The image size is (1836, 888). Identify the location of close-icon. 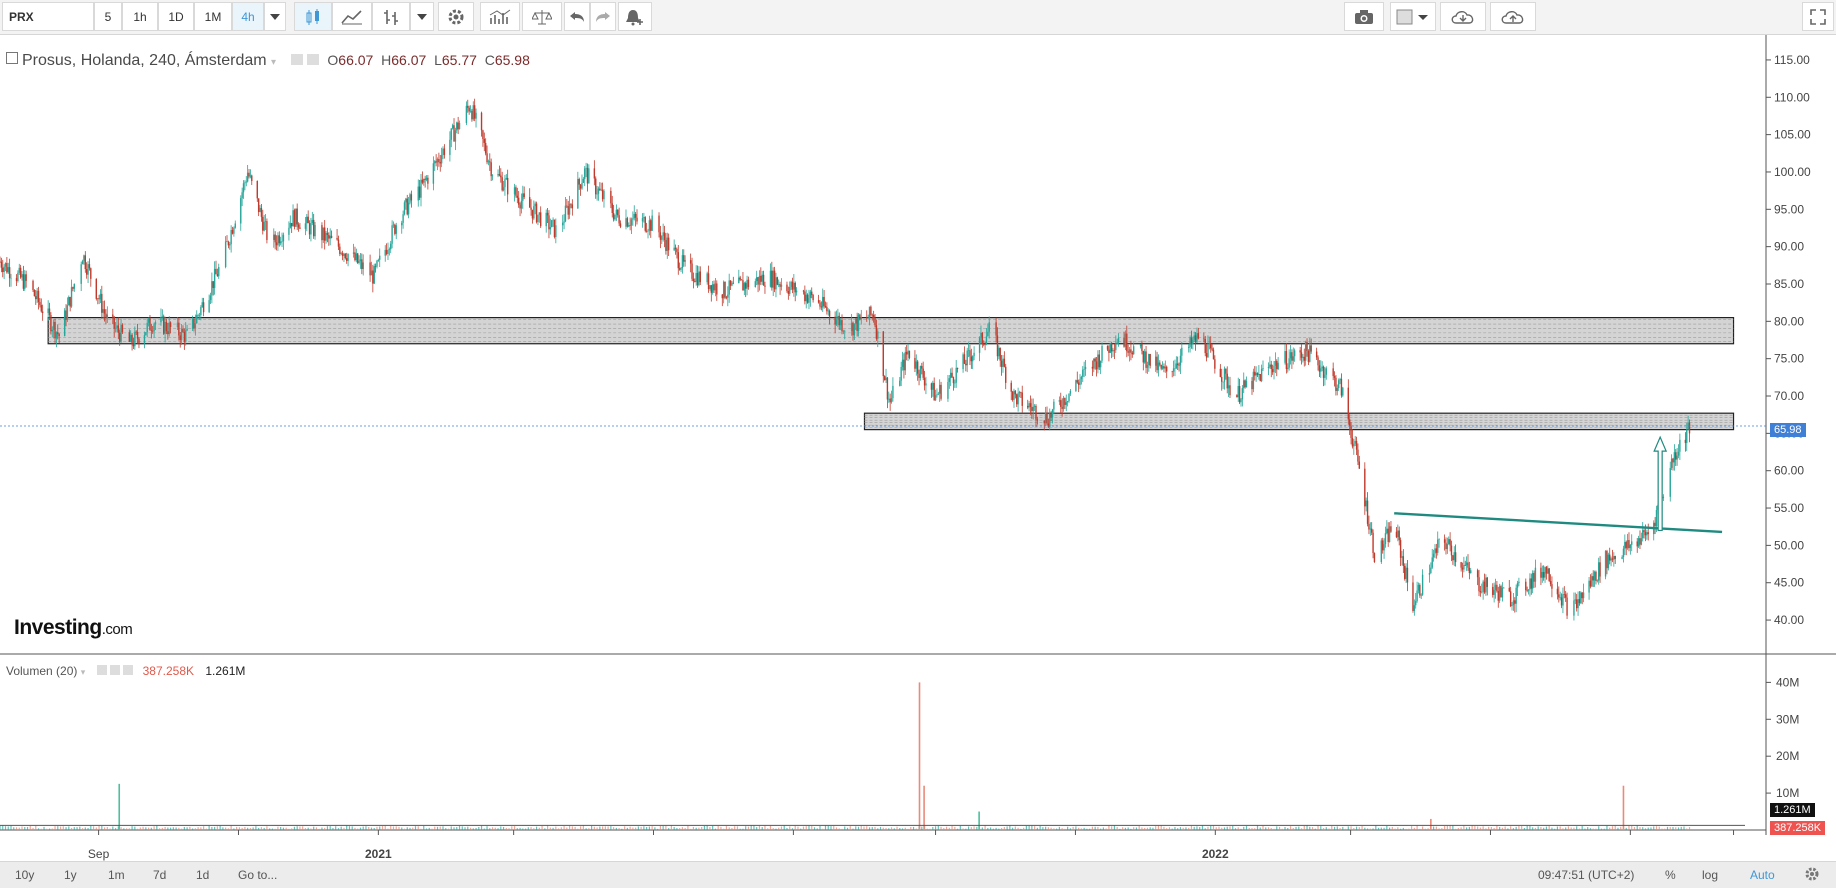
(128, 670).